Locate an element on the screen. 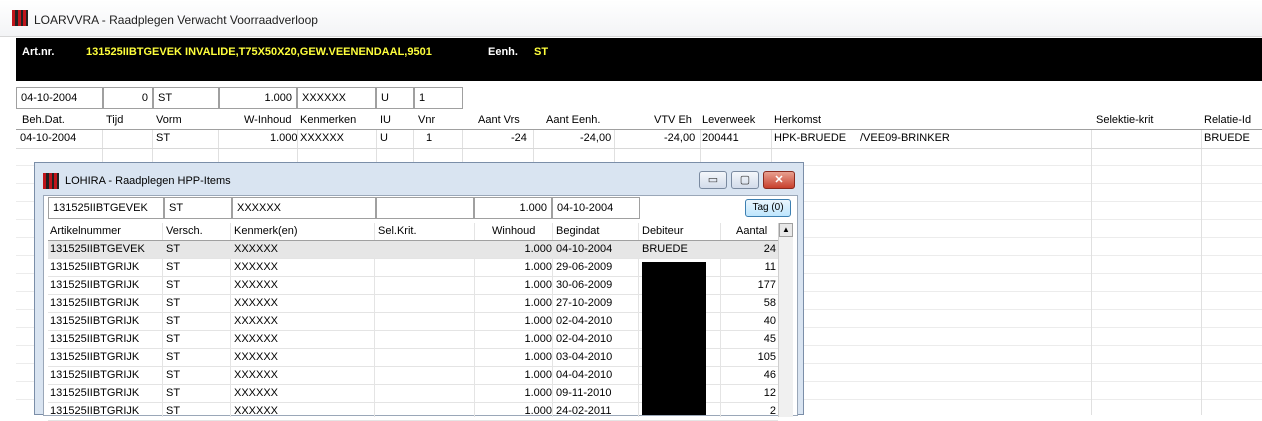  info-iu: U is located at coordinates (395, 98).